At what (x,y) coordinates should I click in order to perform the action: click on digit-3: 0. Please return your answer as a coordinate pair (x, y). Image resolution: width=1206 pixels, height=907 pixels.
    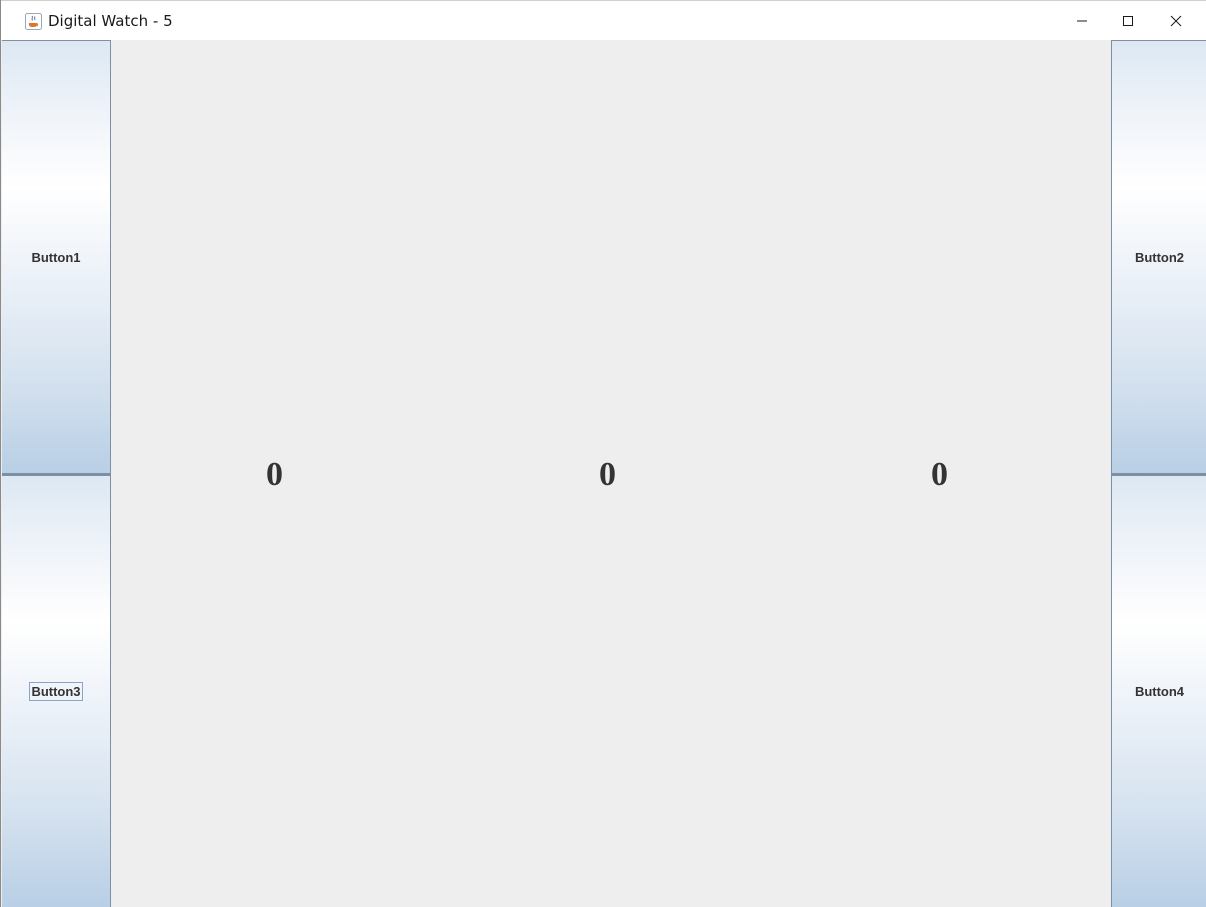
    Looking at the image, I should click on (939, 474).